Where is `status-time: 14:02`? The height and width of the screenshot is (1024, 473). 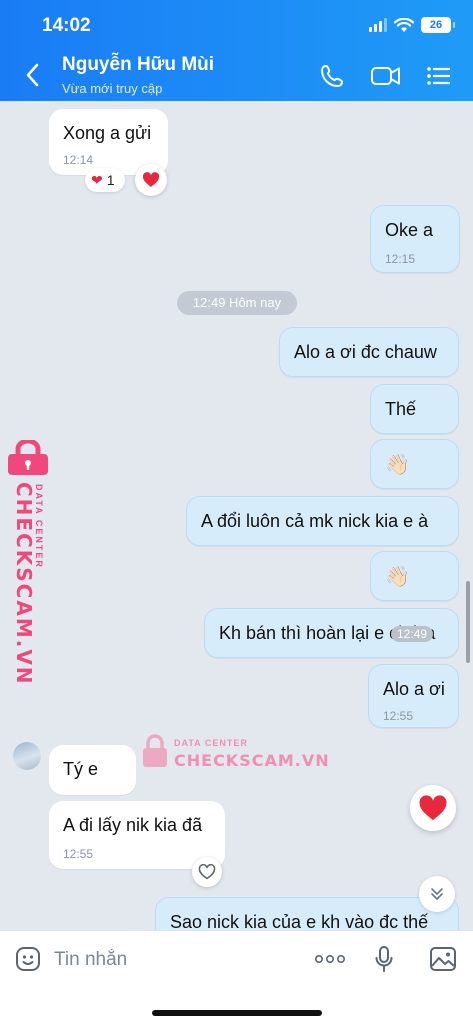
status-time: 14:02 is located at coordinates (66, 25).